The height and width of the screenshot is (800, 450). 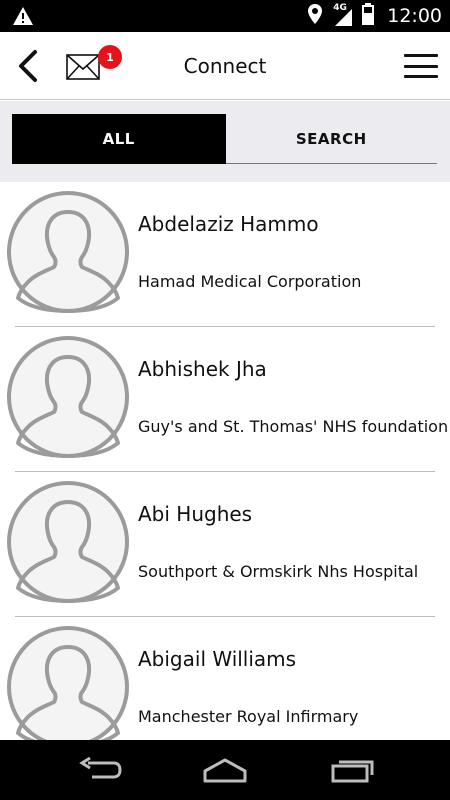 I want to click on home-nav-icon, so click(x=225, y=770).